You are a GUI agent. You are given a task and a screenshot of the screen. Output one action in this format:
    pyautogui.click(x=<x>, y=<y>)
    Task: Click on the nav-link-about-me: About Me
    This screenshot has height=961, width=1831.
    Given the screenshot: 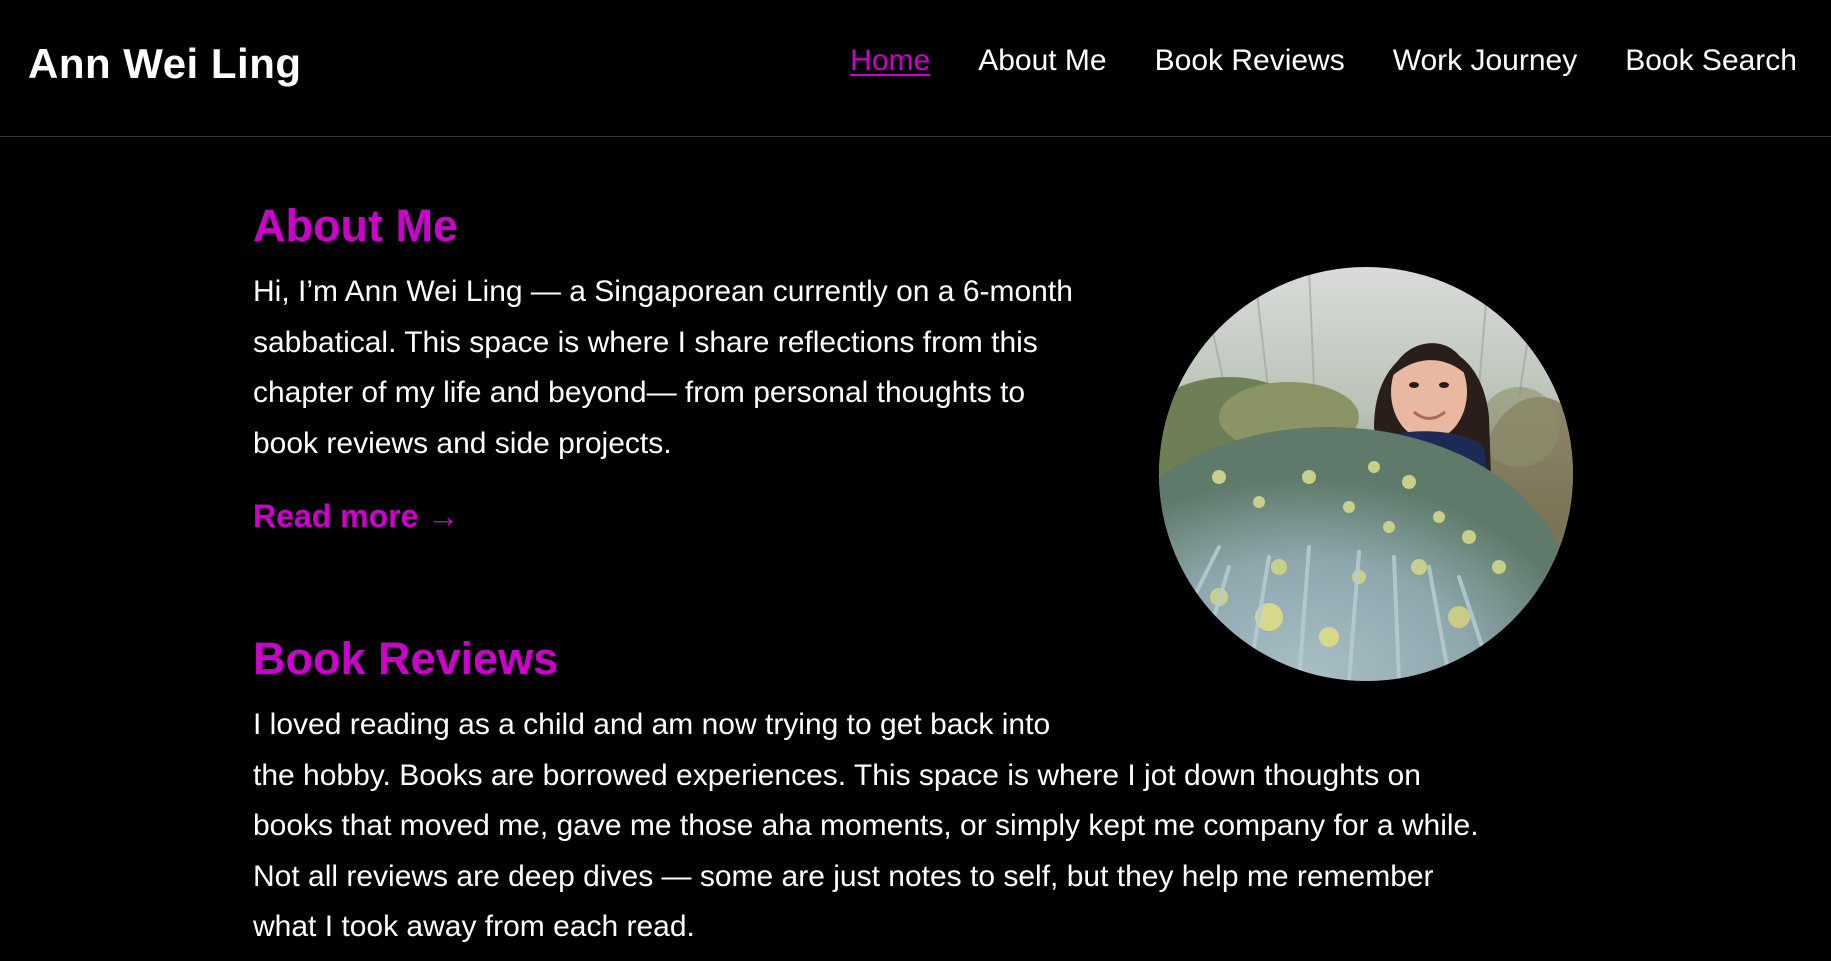 What is the action you would take?
    pyautogui.click(x=1042, y=61)
    